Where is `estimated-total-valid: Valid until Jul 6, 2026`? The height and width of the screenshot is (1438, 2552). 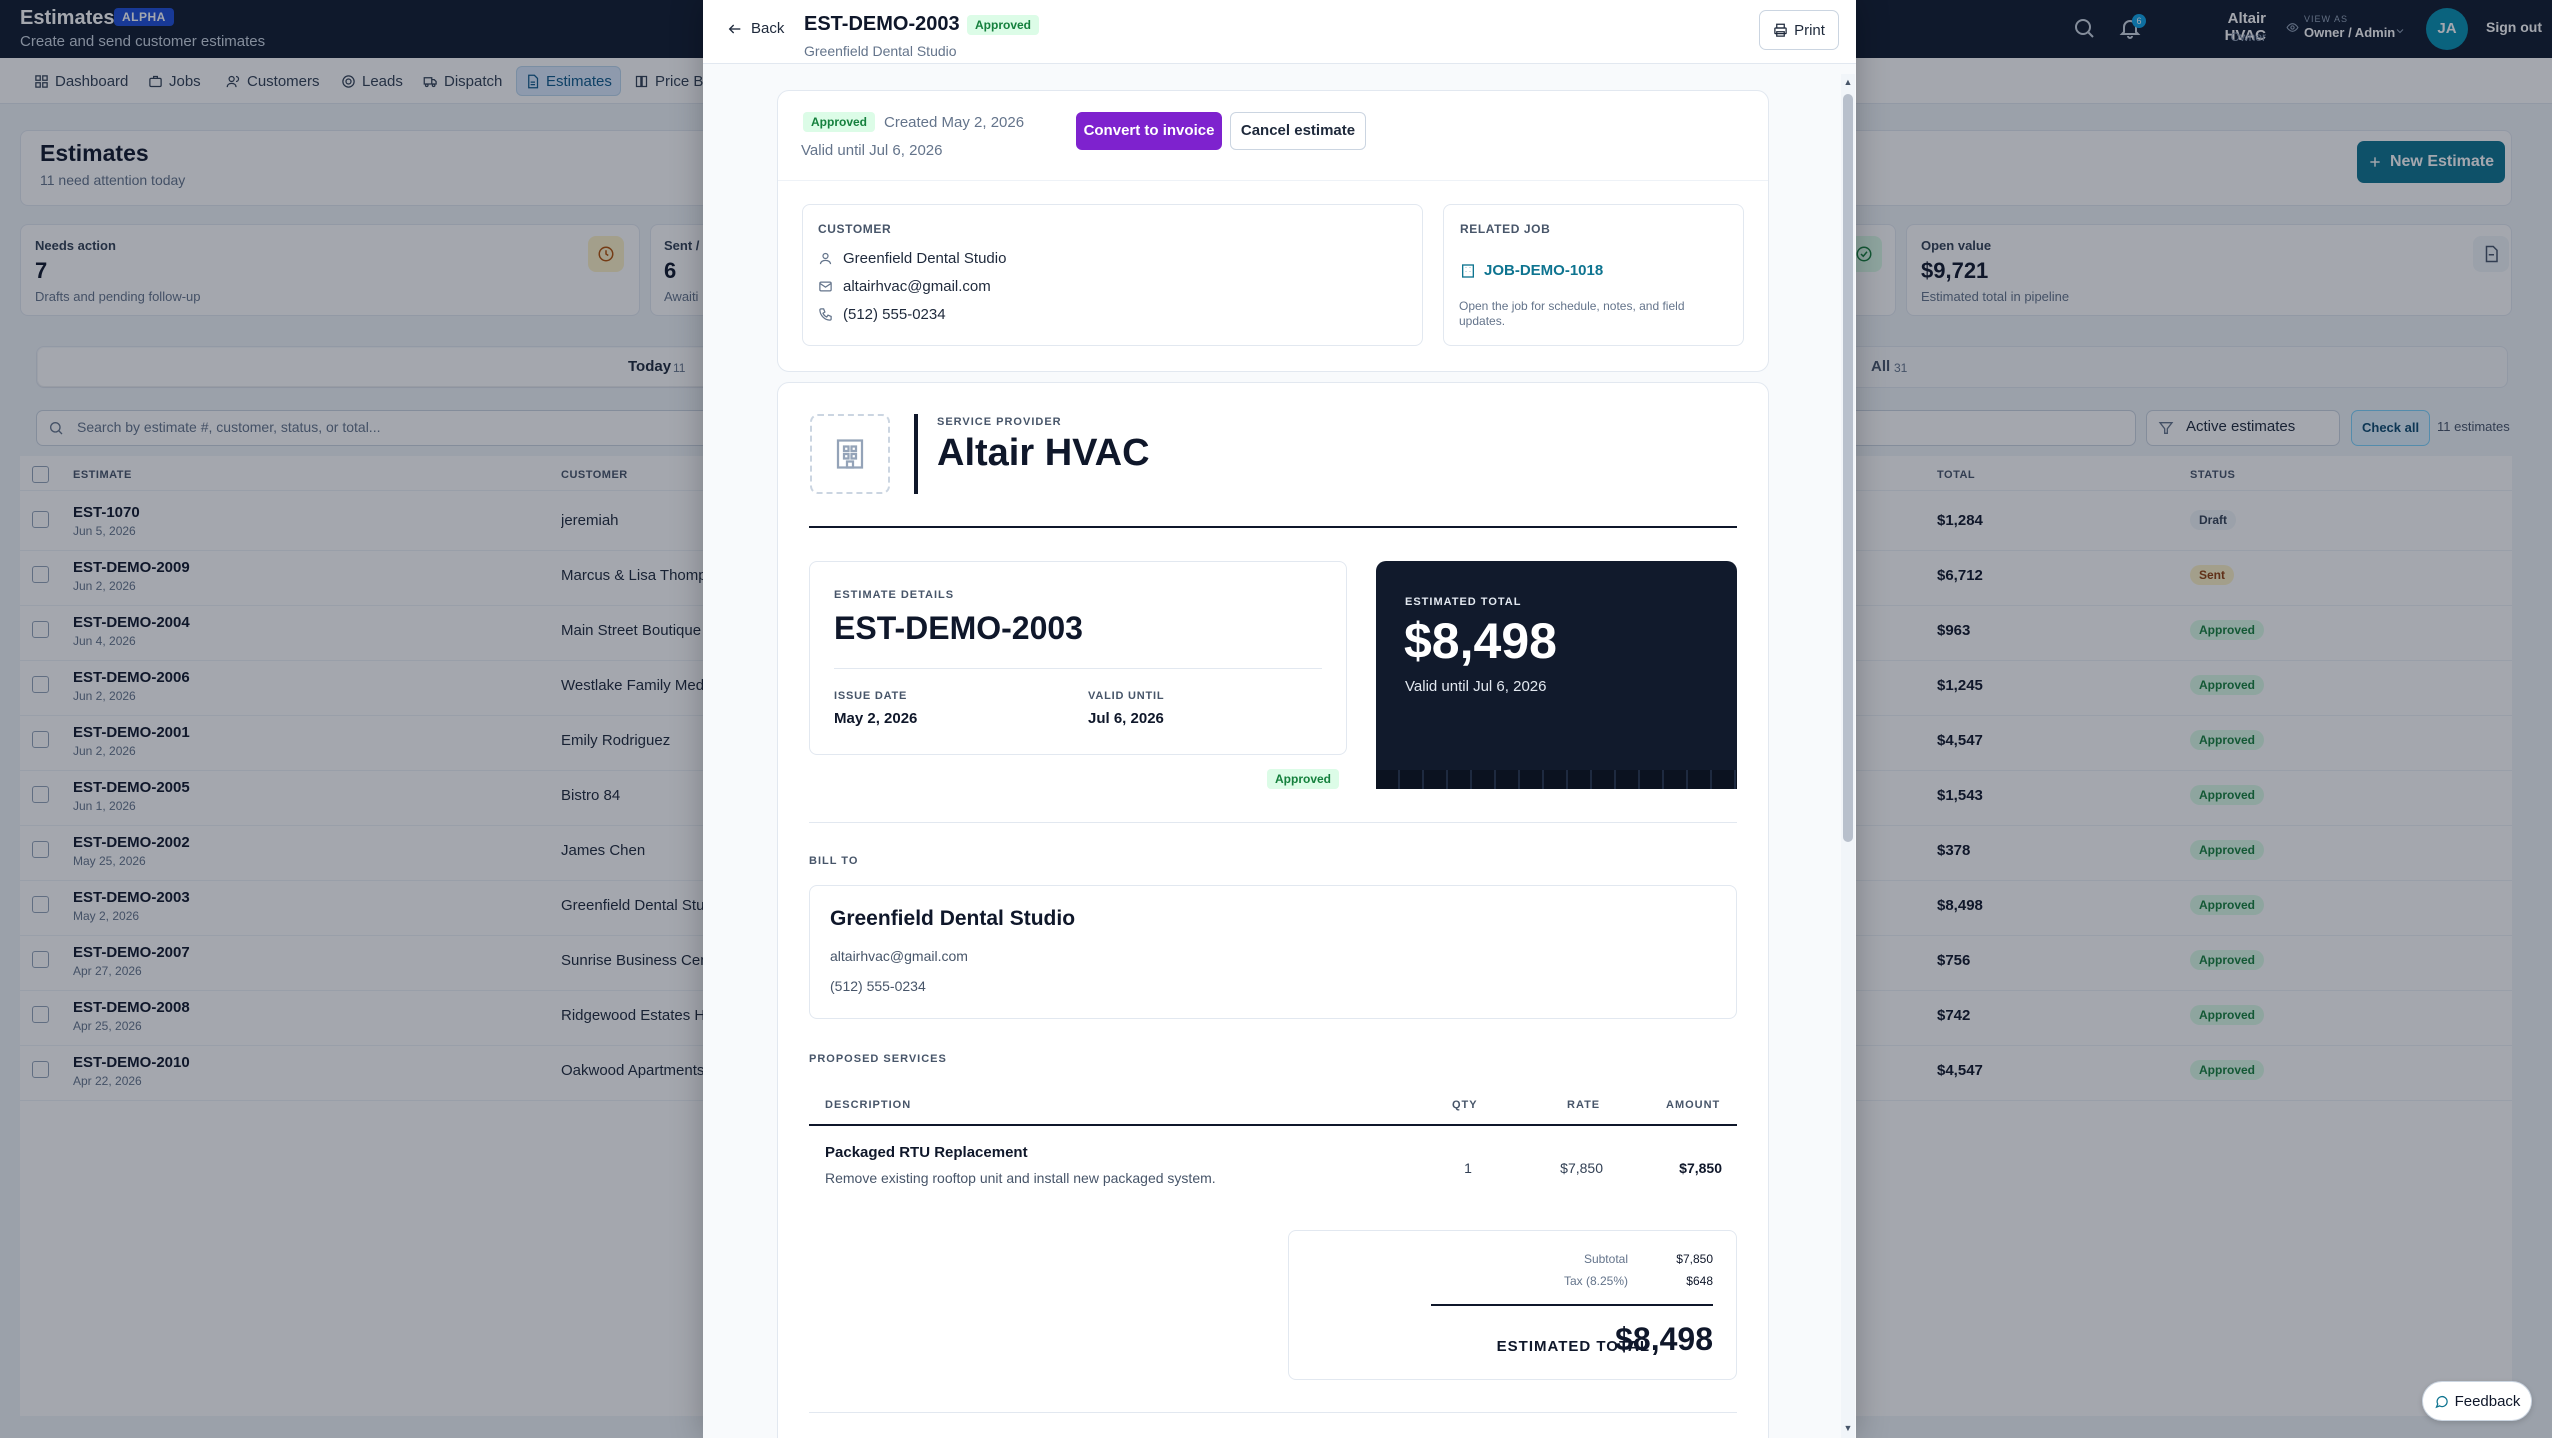
estimated-total-valid: Valid until Jul 6, 2026 is located at coordinates (1476, 686).